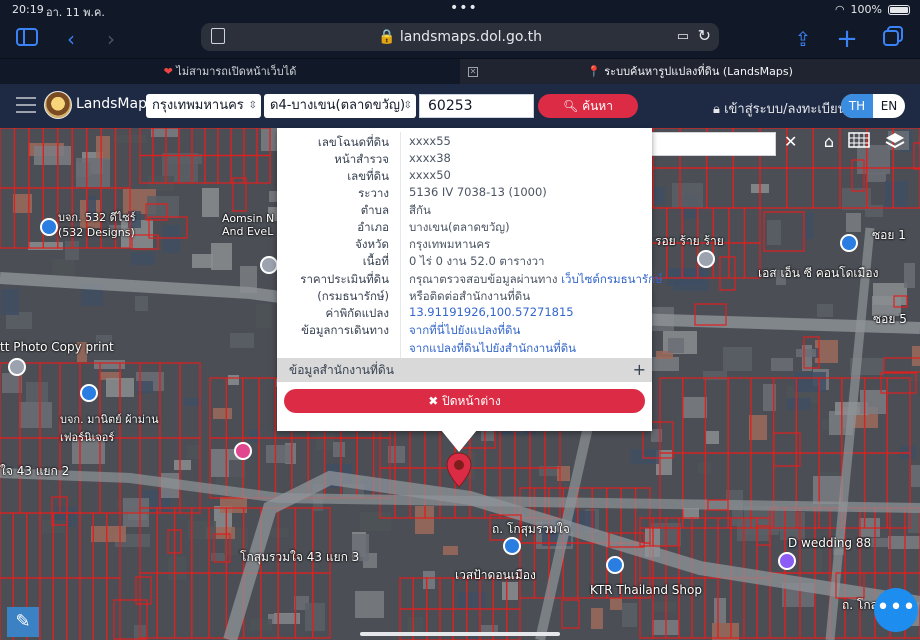  What do you see at coordinates (373, 193) in the screenshot?
I see `parcel-attr-key: ระวาง` at bounding box center [373, 193].